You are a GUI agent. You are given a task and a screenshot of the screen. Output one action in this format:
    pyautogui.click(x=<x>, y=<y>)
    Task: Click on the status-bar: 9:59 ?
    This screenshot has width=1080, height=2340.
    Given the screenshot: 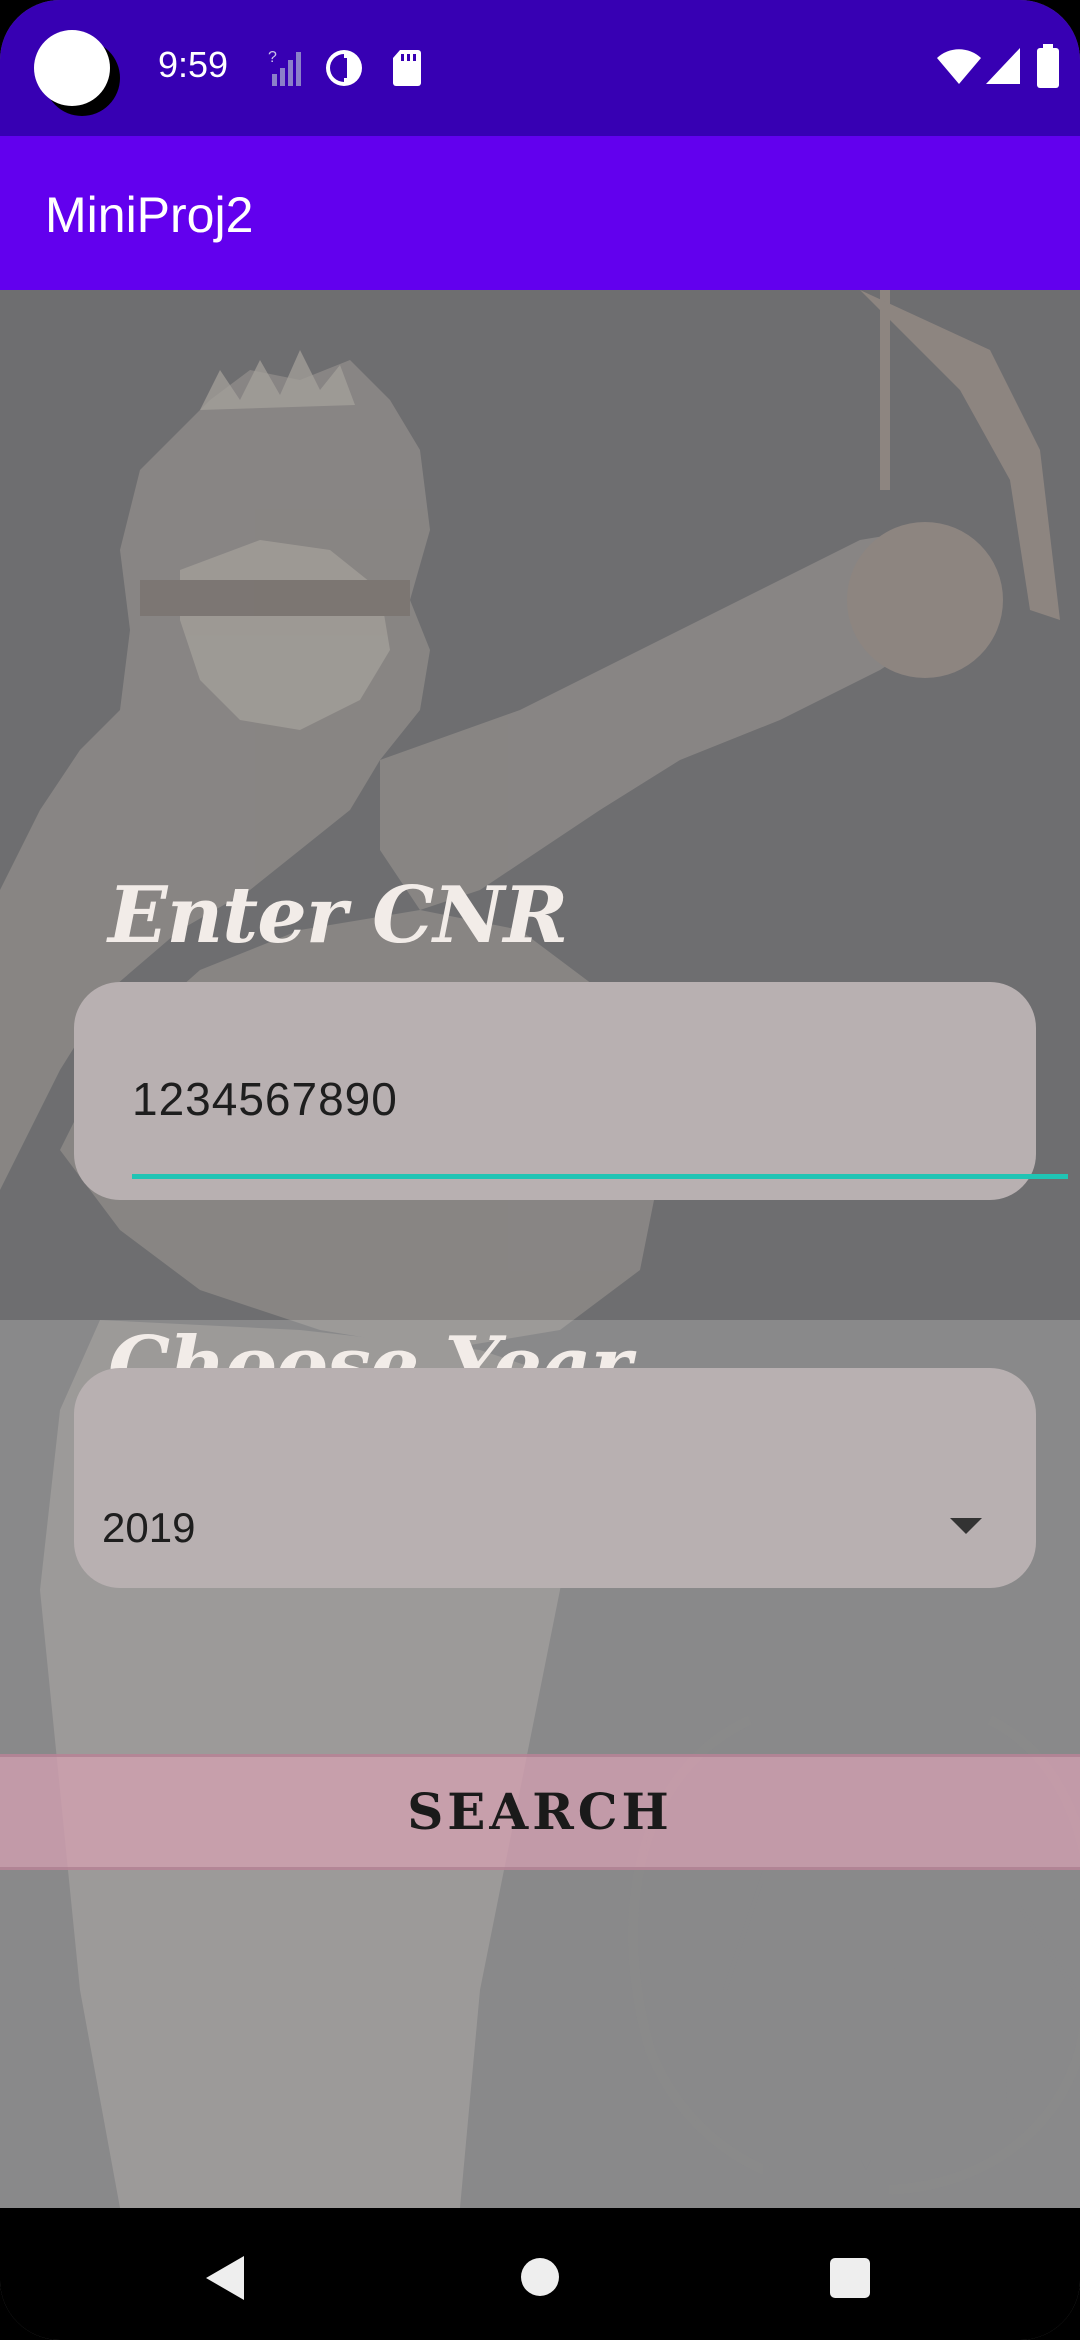 What is the action you would take?
    pyautogui.click(x=540, y=68)
    